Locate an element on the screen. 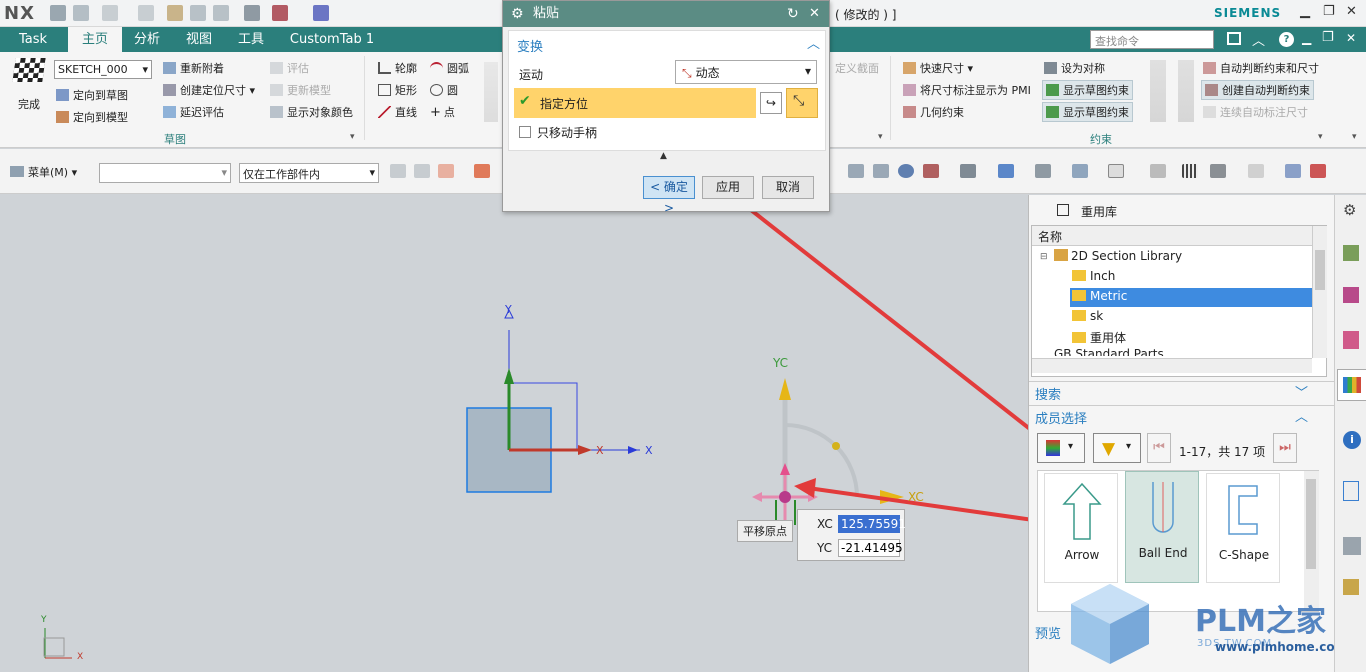 The height and width of the screenshot is (672, 1366). role-icon is located at coordinates (1351, 587).